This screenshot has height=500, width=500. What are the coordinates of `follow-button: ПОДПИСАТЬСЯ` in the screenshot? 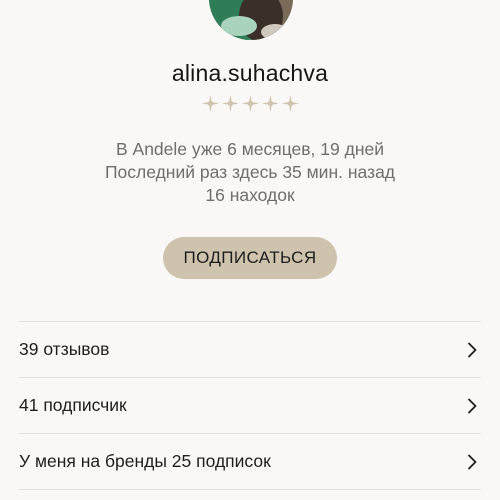 It's located at (250, 258).